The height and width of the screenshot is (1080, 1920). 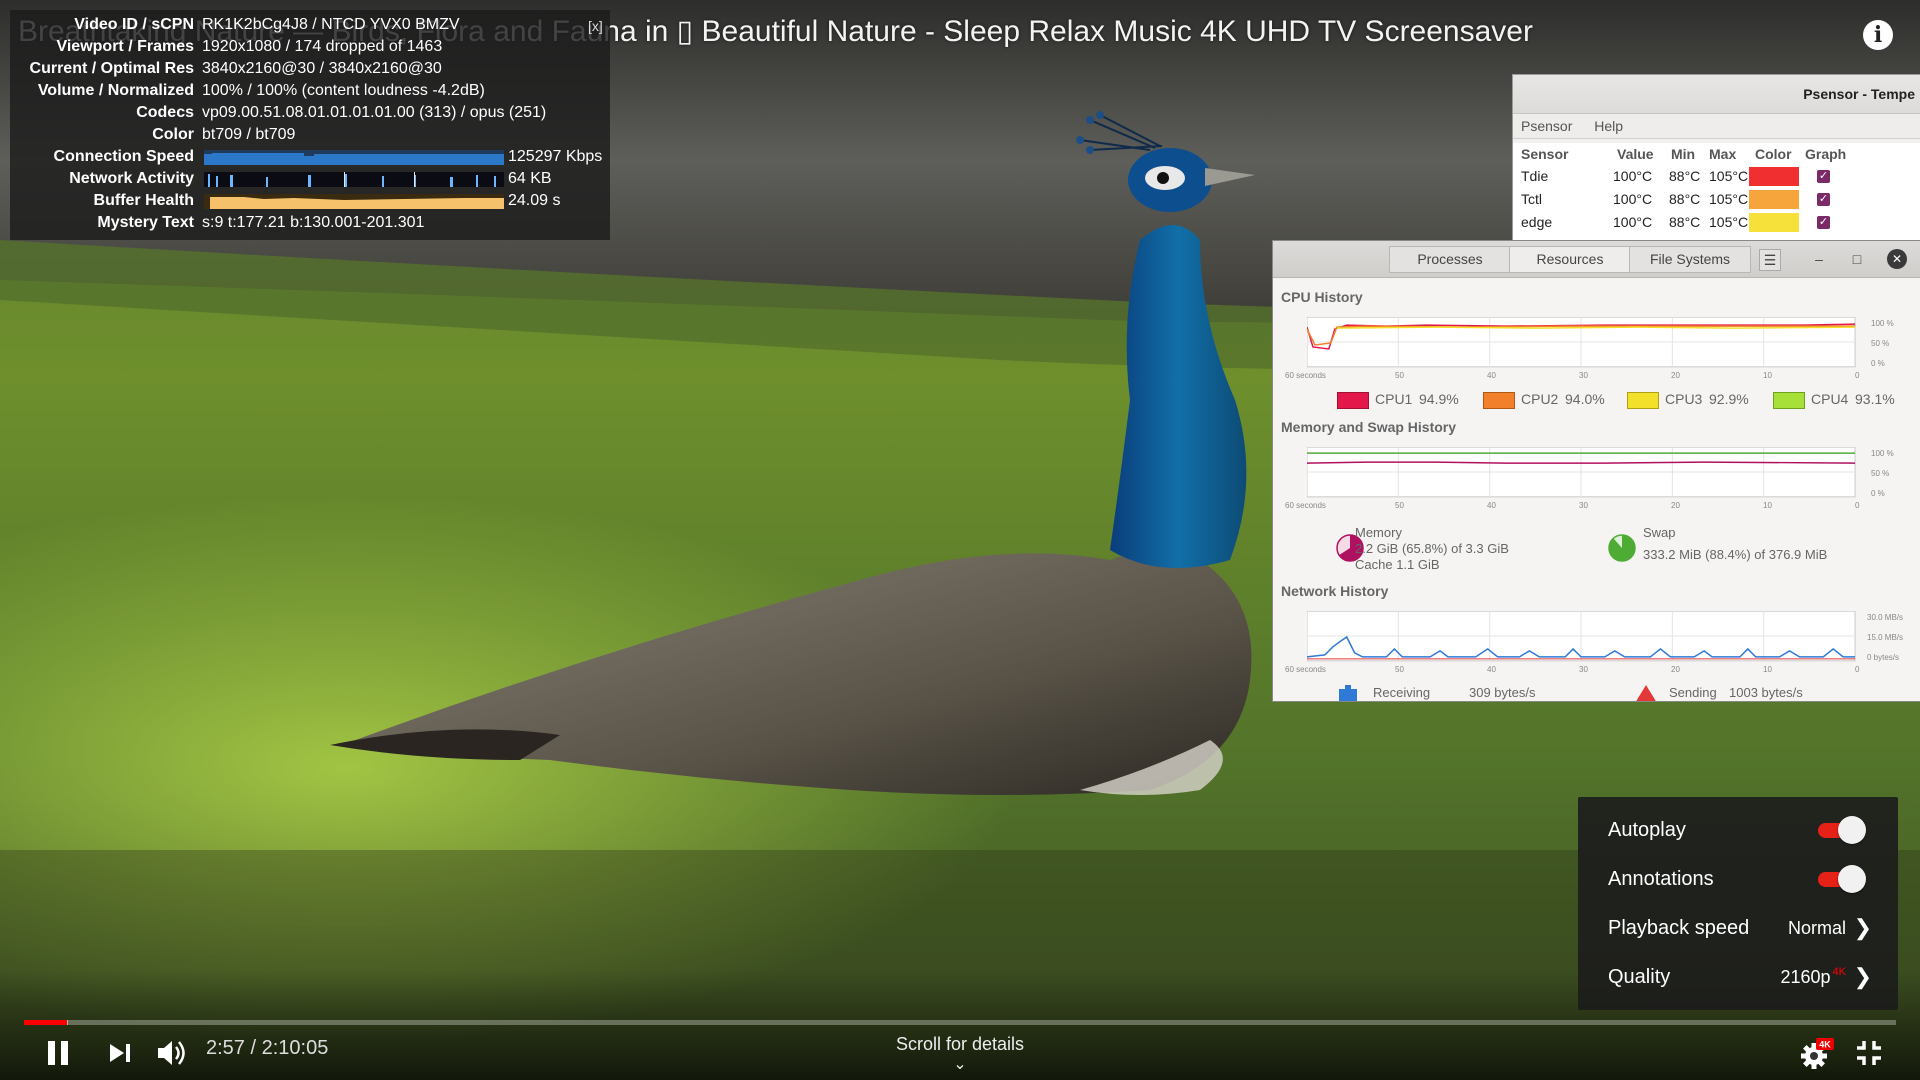 What do you see at coordinates (1716, 199) in the screenshot?
I see `table-row: Tctl 100°C 88°C 105°C ✓` at bounding box center [1716, 199].